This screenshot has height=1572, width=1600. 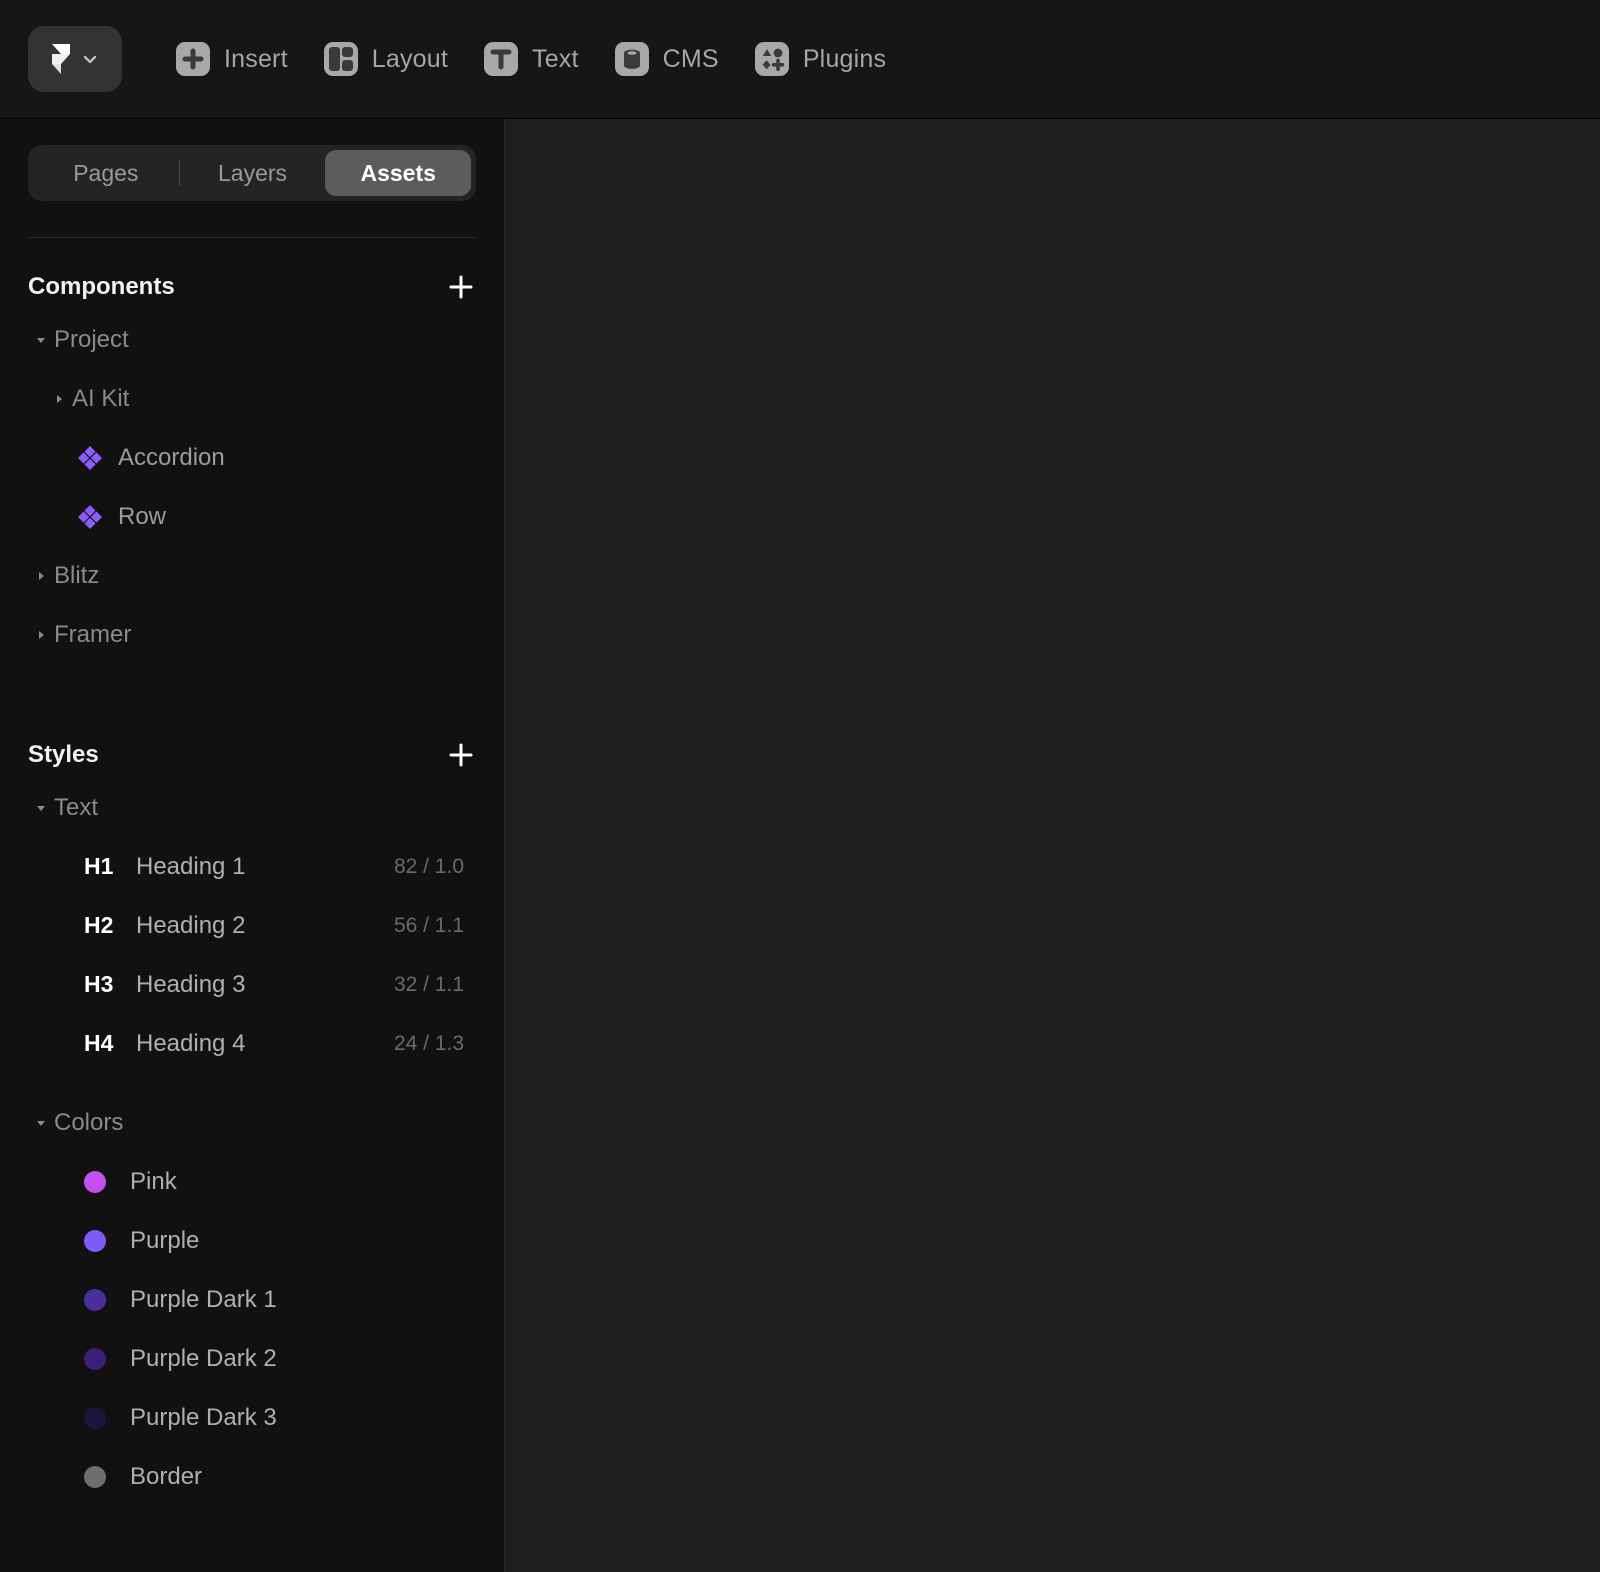 What do you see at coordinates (398, 173) in the screenshot?
I see `tab-assets: Assets` at bounding box center [398, 173].